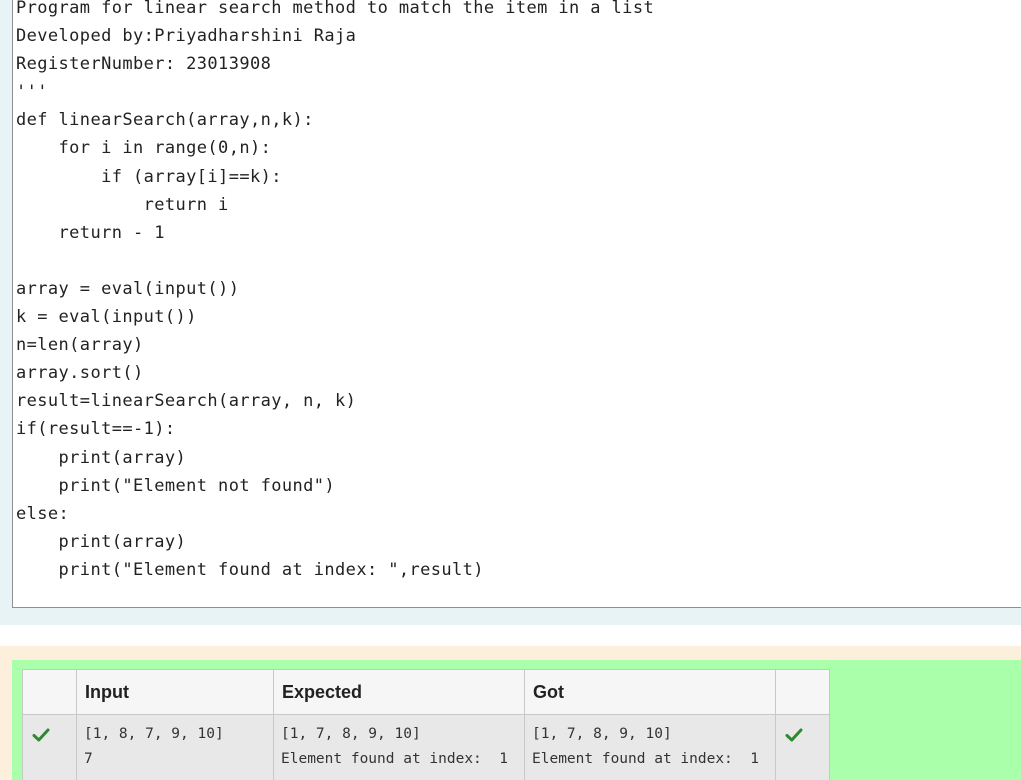  I want to click on row-input-cell: [1, 8, 7, 9, 10] 7, so click(175, 747).